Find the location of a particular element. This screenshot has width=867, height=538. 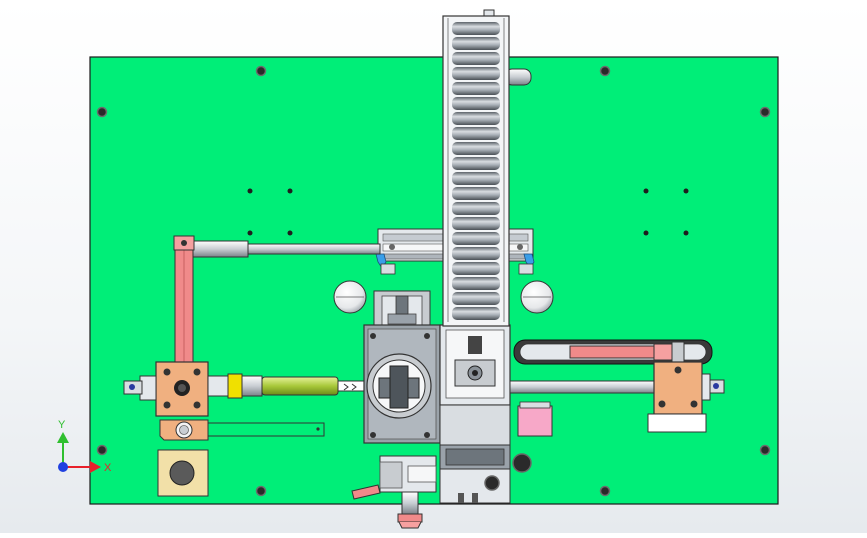

center-housing is located at coordinates (402, 367).